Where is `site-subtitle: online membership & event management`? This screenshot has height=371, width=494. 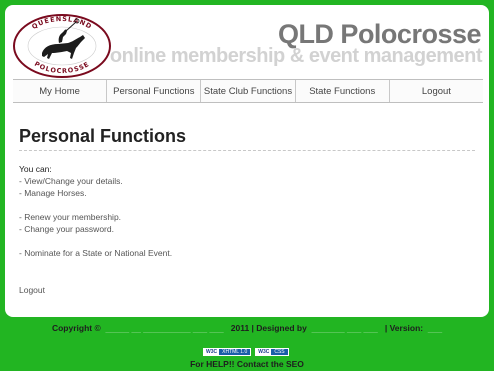
site-subtitle: online membership & event management is located at coordinates (296, 56).